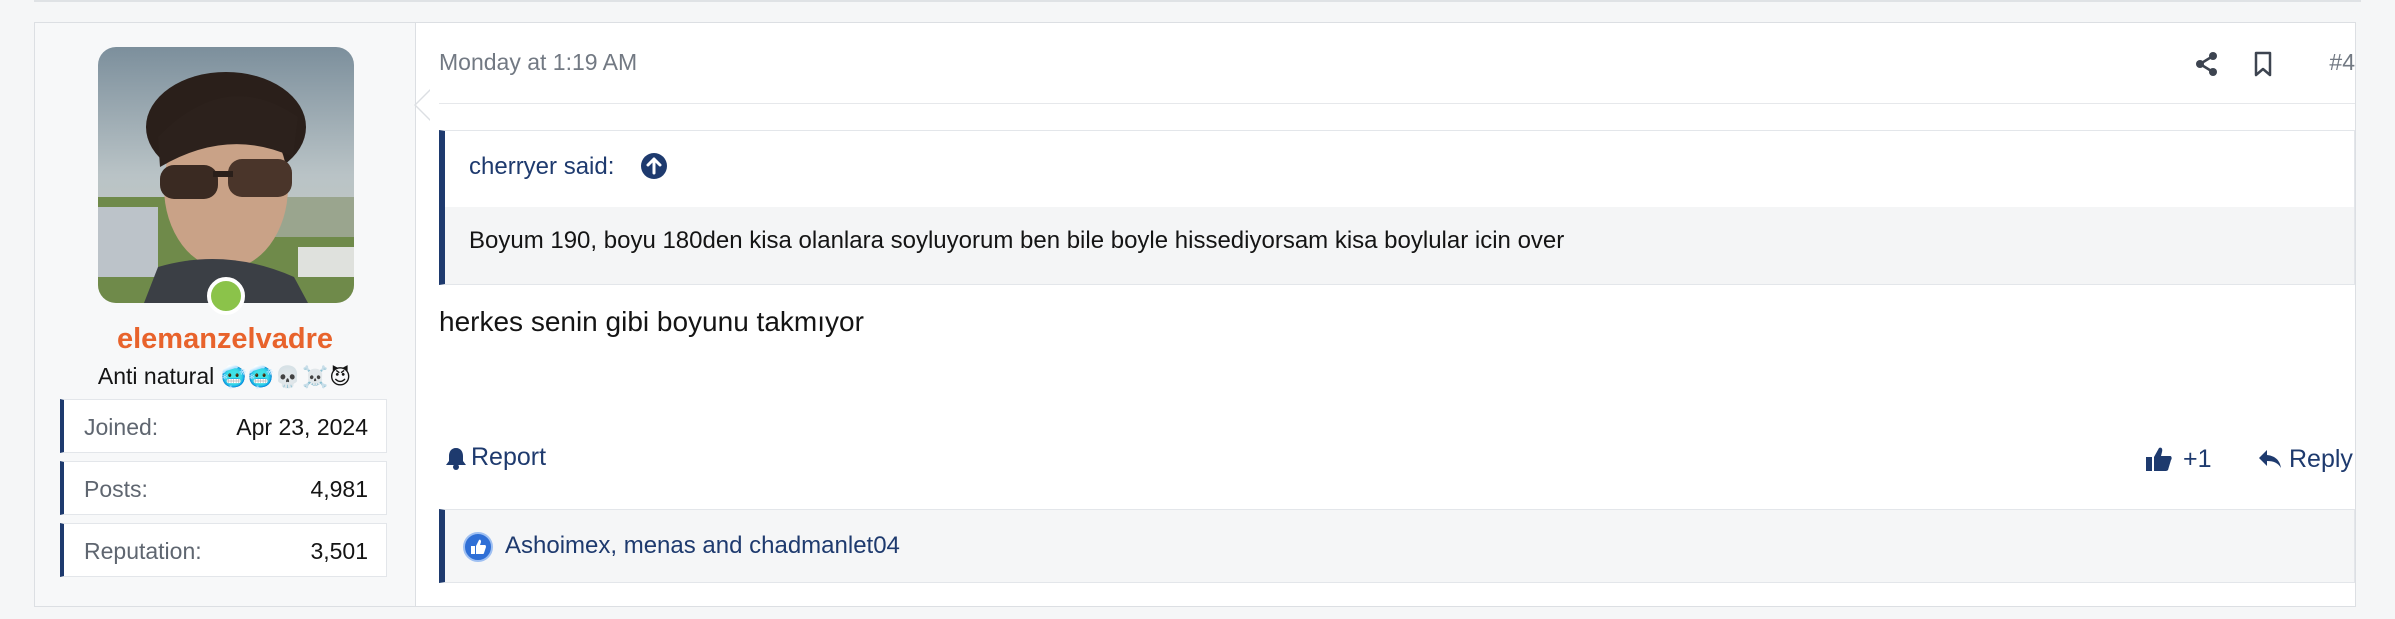 This screenshot has width=2395, height=619. Describe the element at coordinates (226, 296) in the screenshot. I see `online-status-indicator` at that location.